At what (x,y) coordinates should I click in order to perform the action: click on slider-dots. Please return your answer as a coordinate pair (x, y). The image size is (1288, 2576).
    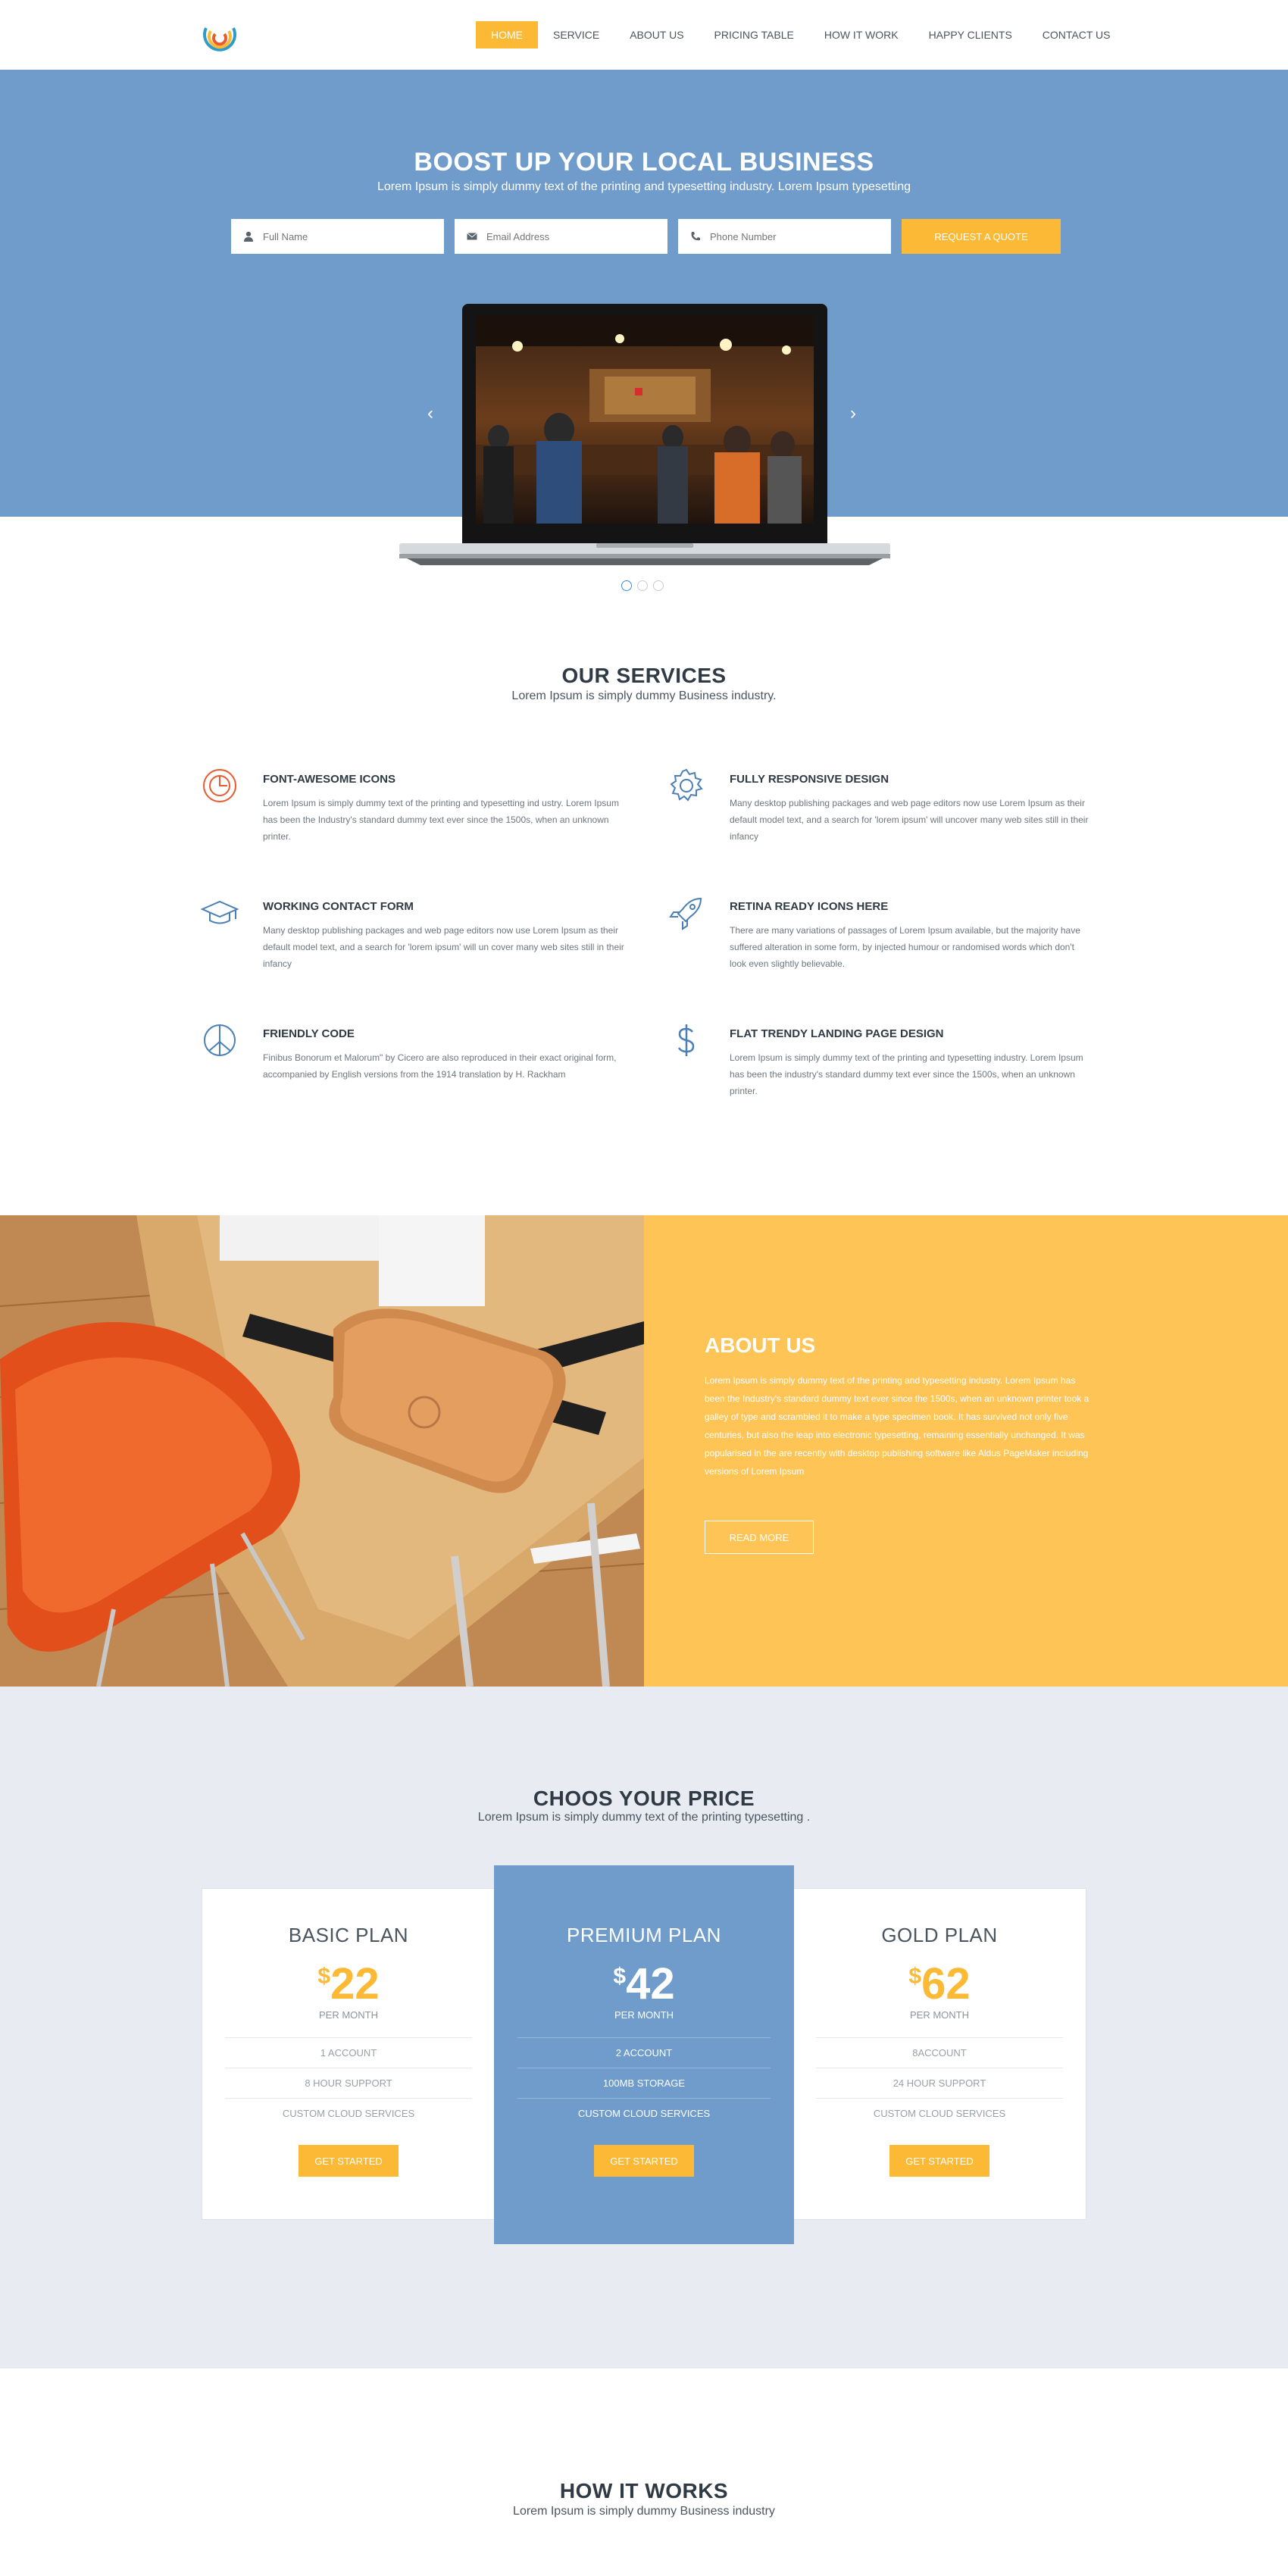
    Looking at the image, I should click on (643, 585).